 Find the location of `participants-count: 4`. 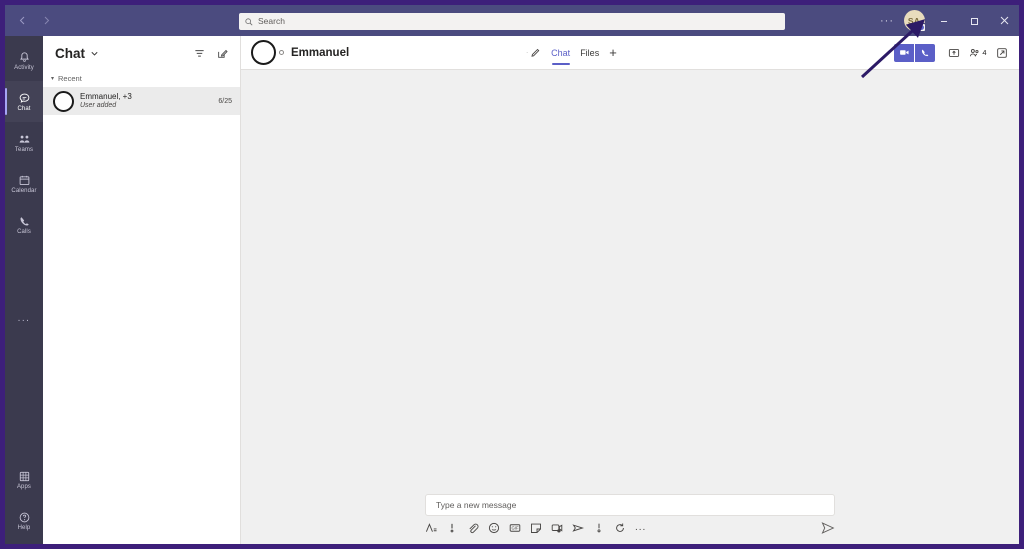

participants-count: 4 is located at coordinates (984, 52).